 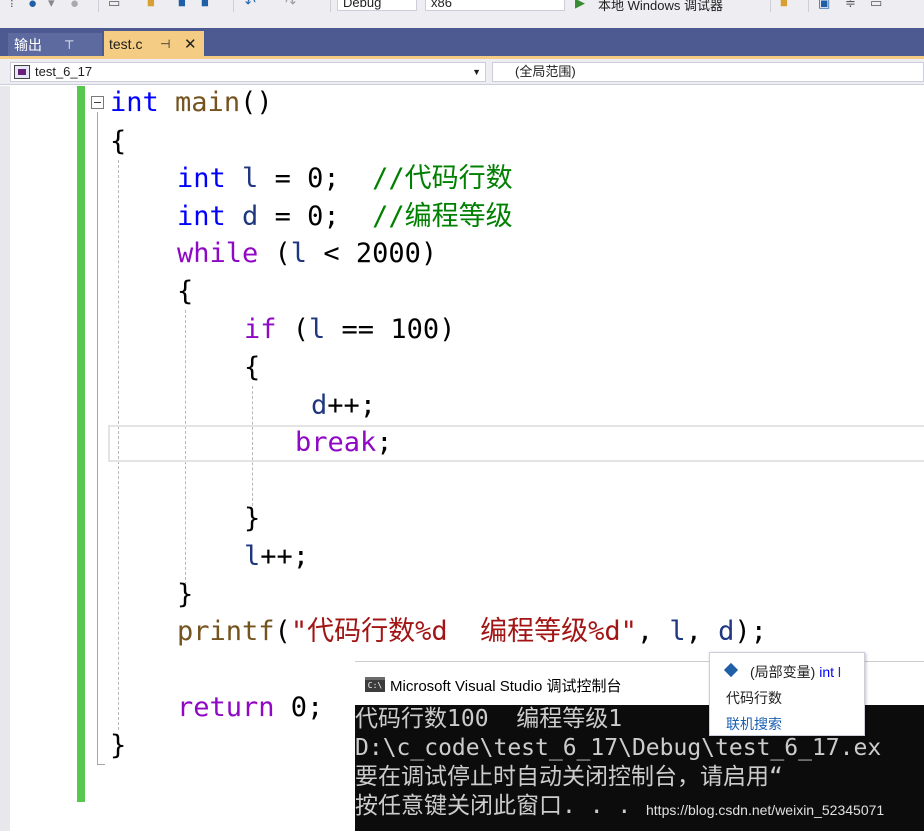 What do you see at coordinates (506, 686) in the screenshot?
I see `console-title: Microsoft Visual Studio 调试控制台` at bounding box center [506, 686].